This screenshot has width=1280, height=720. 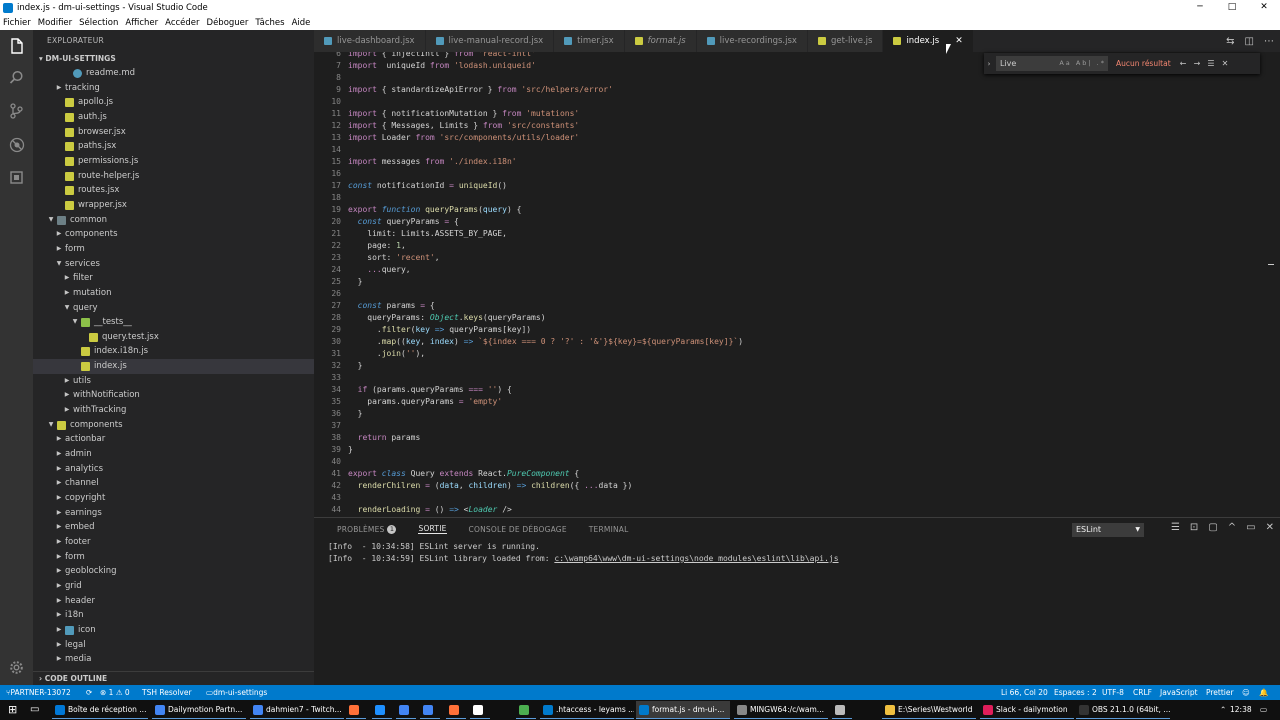 I want to click on feedback-smiley-icon: ☺, so click(x=1246, y=692).